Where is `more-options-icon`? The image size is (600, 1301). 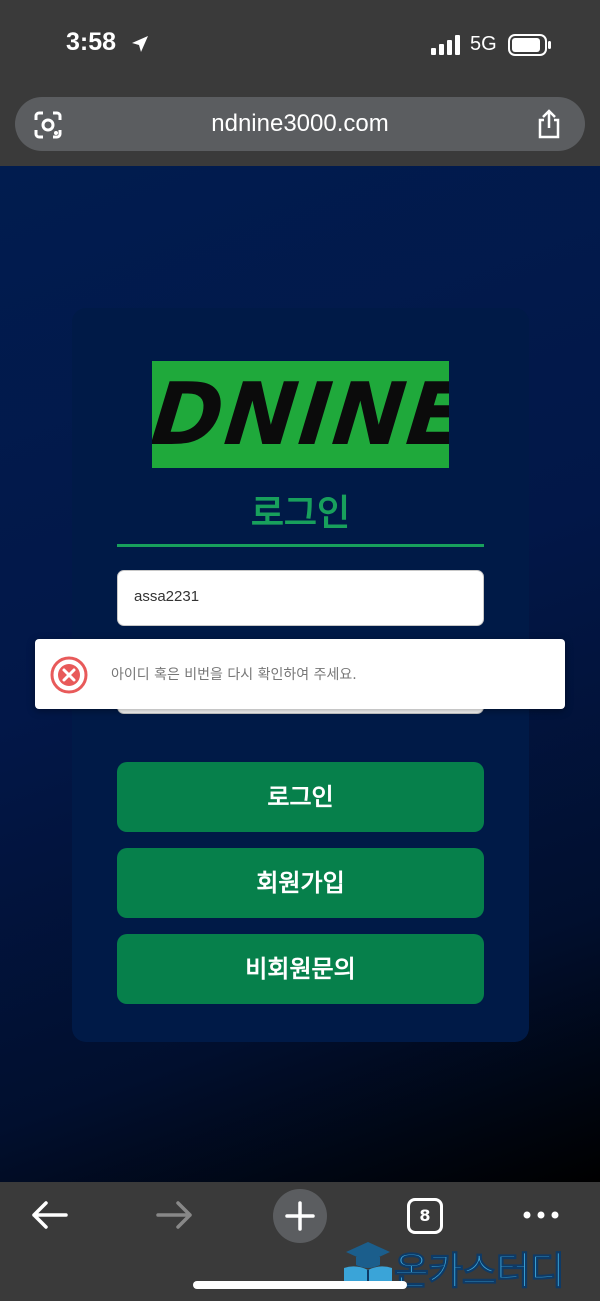 more-options-icon is located at coordinates (541, 1215).